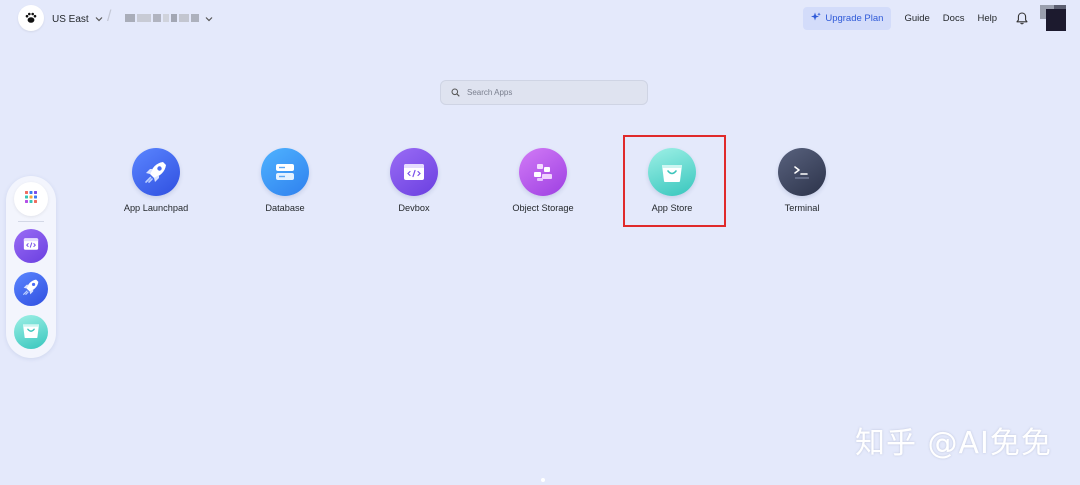  I want to click on app-devbox: Devbox, so click(414, 180).